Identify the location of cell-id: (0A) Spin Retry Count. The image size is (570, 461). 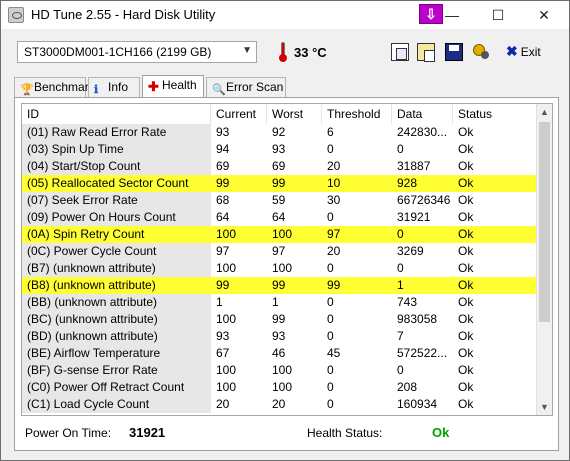
(86, 234).